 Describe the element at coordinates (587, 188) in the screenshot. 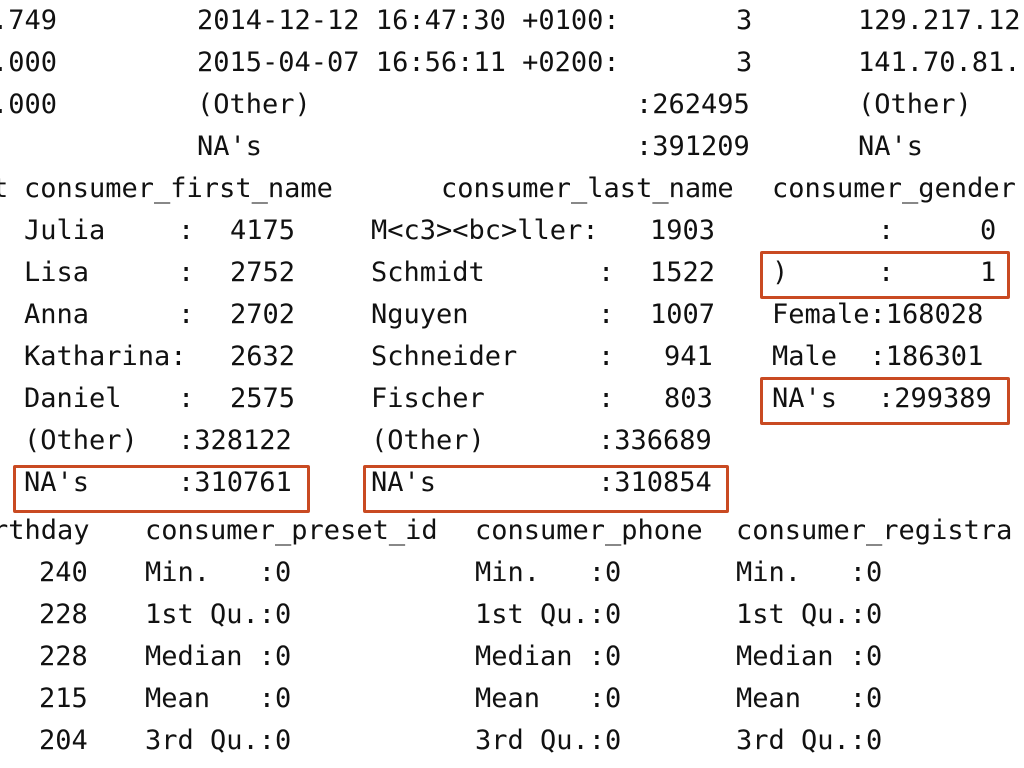

I see `column-header: consumer_last_name` at that location.